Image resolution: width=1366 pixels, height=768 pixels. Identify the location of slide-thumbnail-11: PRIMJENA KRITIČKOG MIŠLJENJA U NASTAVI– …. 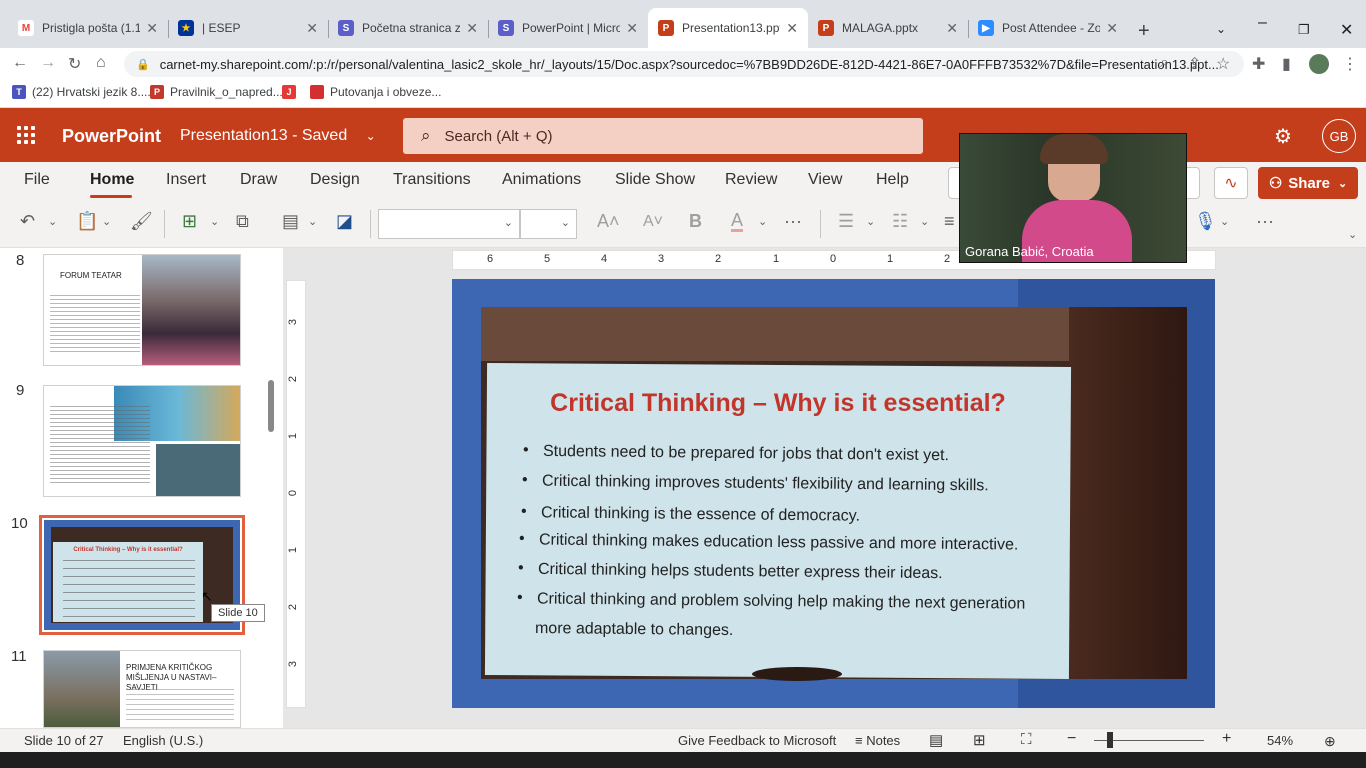
(142, 689).